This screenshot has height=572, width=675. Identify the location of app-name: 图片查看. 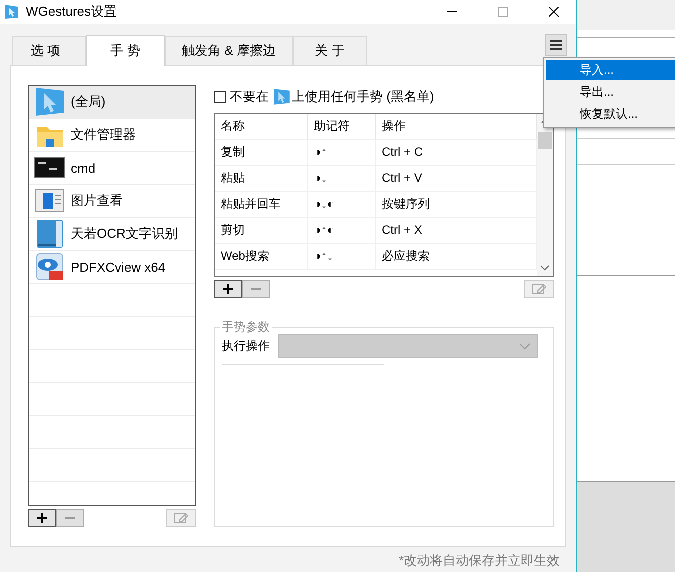
(97, 201).